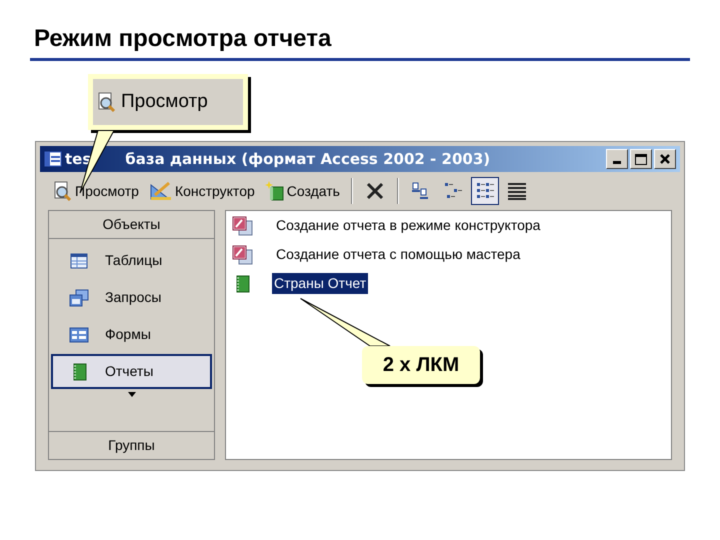 The height and width of the screenshot is (540, 720). Describe the element at coordinates (168, 102) in the screenshot. I see `preview-button: Просмотр` at that location.